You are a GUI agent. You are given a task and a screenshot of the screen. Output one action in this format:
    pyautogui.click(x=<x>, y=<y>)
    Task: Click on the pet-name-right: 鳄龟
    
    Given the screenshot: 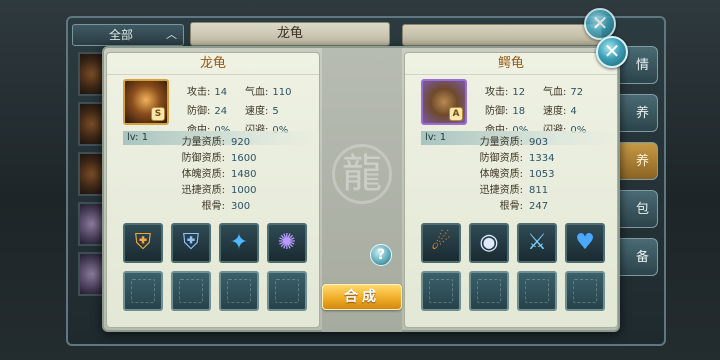 What is the action you would take?
    pyautogui.click(x=511, y=64)
    